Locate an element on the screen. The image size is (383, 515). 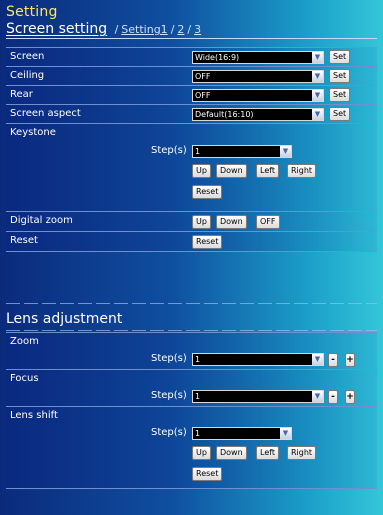
lens-shift-reset-button: Reset is located at coordinates (207, 474).